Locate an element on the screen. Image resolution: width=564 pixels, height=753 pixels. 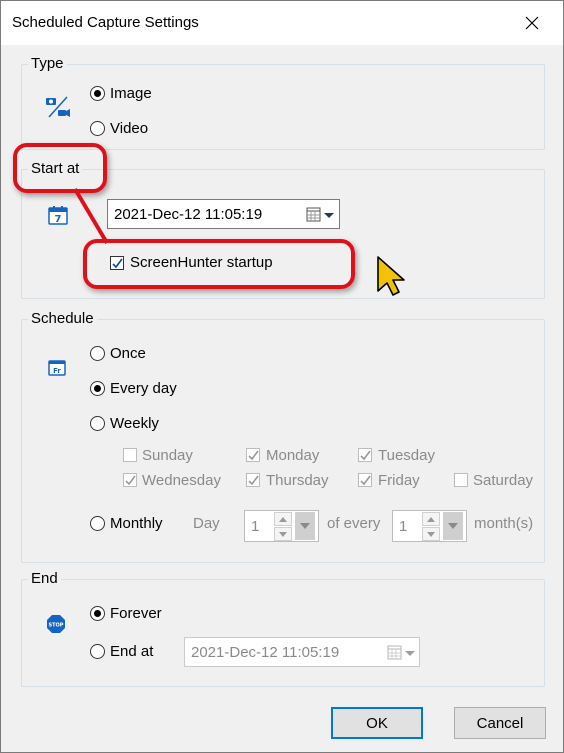
close-icon is located at coordinates (532, 23).